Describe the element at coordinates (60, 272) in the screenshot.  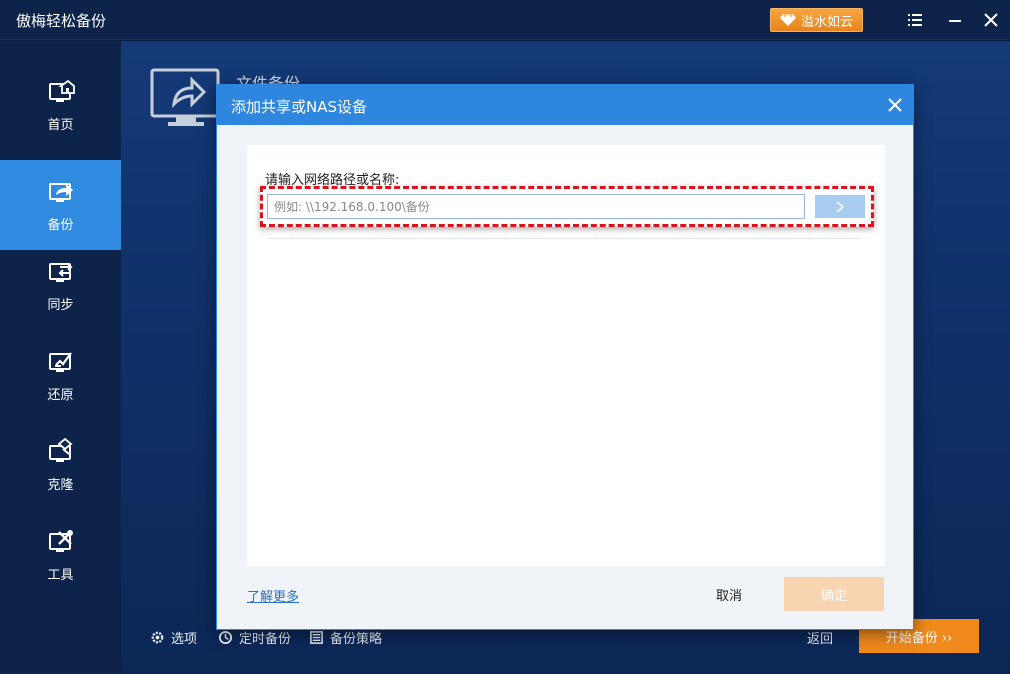
I see `sync-icon` at that location.